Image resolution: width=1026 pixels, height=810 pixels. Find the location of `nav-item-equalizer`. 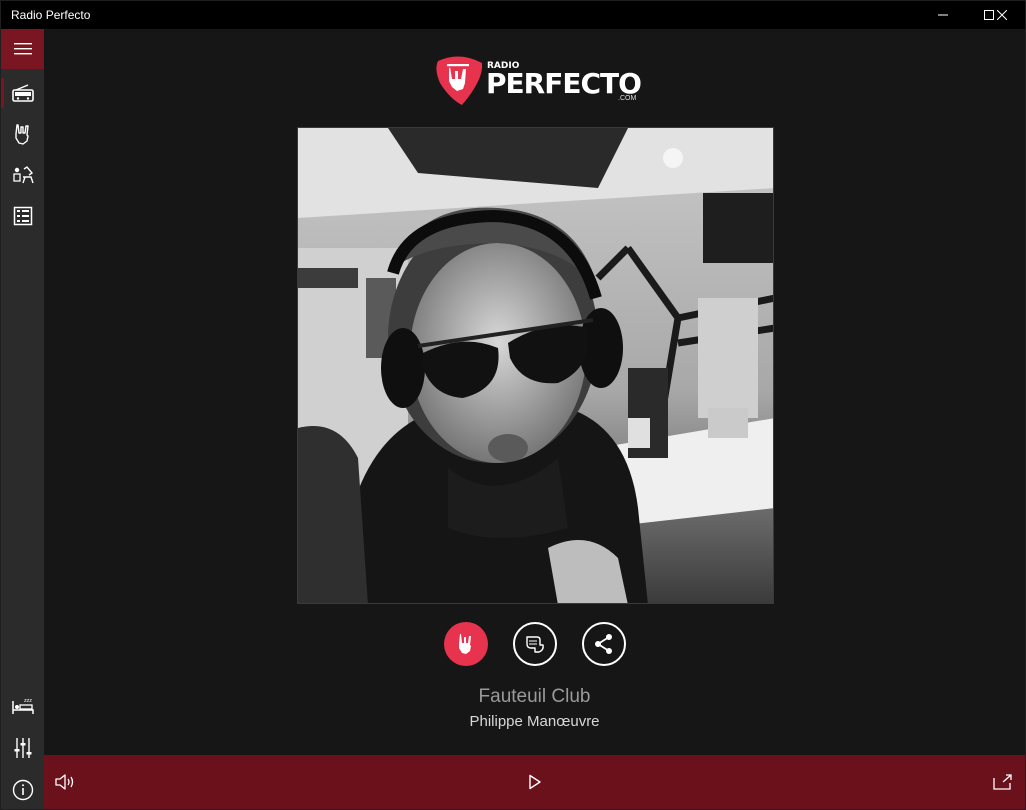

nav-item-equalizer is located at coordinates (22, 748).